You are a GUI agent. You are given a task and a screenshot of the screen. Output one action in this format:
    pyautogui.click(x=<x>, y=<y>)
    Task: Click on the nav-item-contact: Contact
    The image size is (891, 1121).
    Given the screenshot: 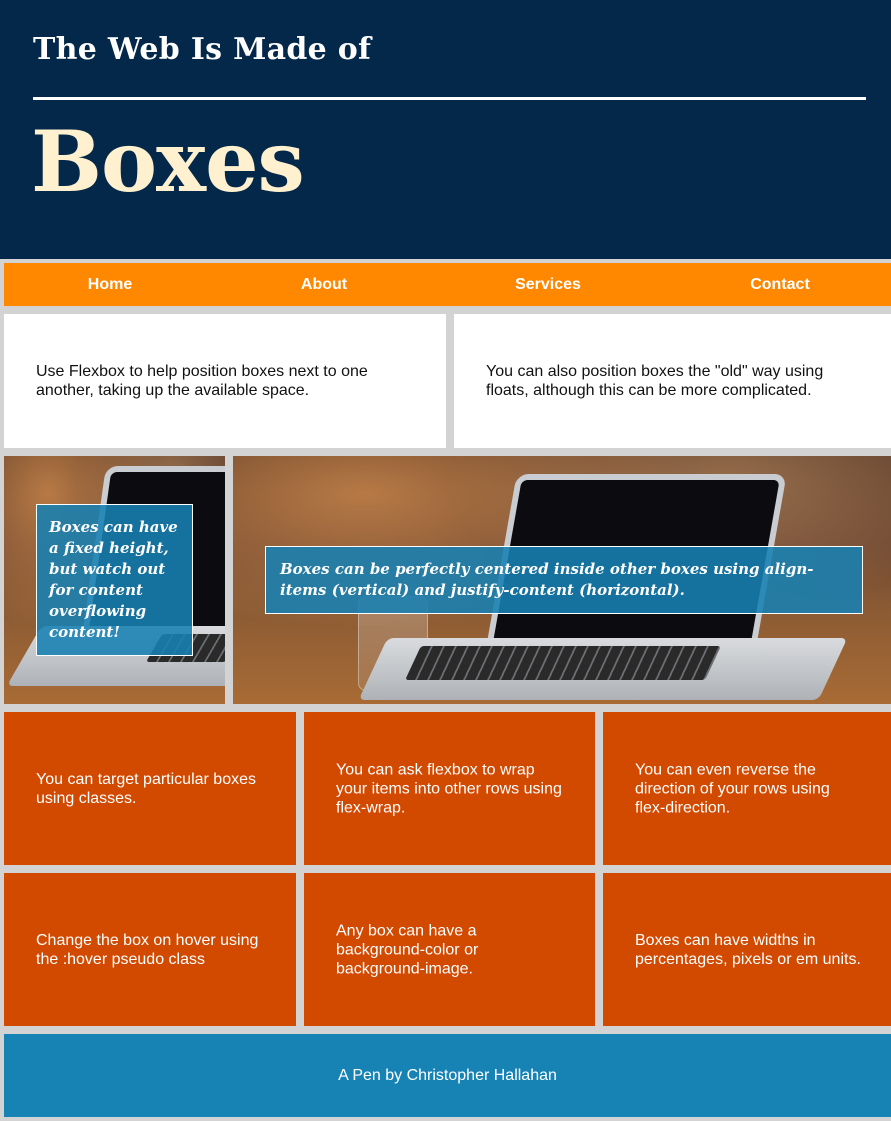 What is the action you would take?
    pyautogui.click(x=780, y=284)
    